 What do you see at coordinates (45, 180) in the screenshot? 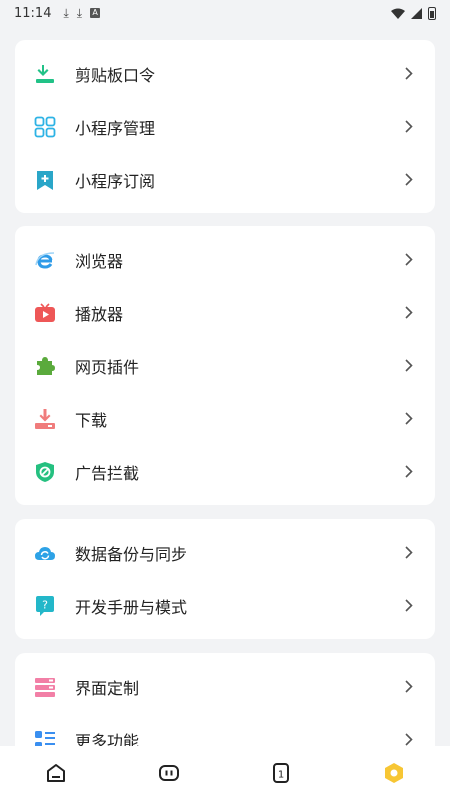
I see `bookmark-add-icon` at bounding box center [45, 180].